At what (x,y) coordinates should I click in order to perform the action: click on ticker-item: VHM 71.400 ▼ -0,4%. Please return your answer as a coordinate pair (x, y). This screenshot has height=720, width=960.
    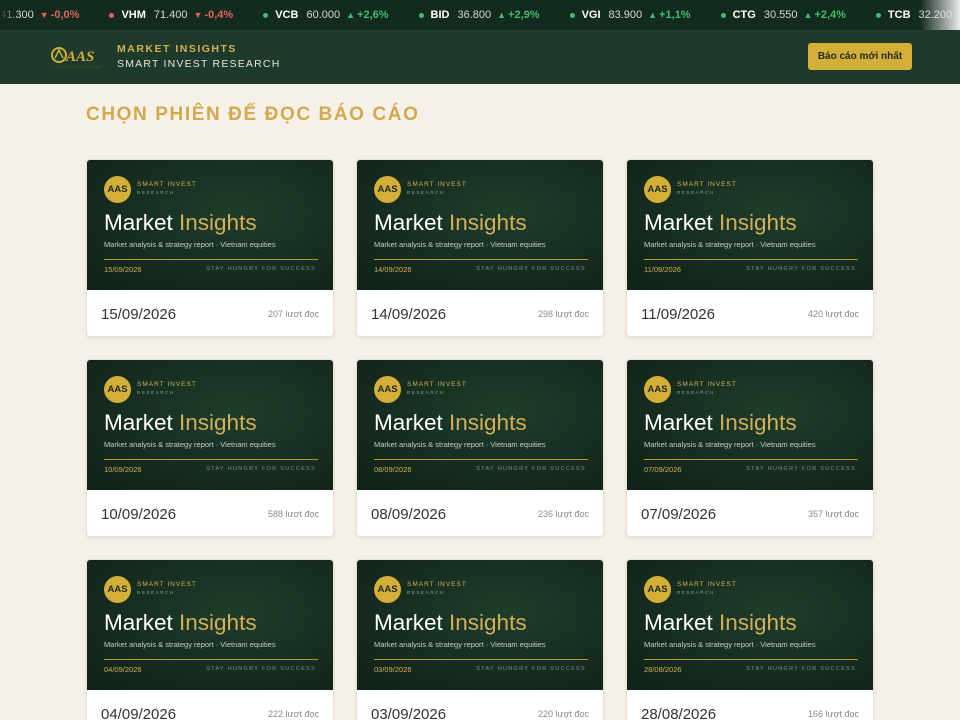
    Looking at the image, I should click on (171, 15).